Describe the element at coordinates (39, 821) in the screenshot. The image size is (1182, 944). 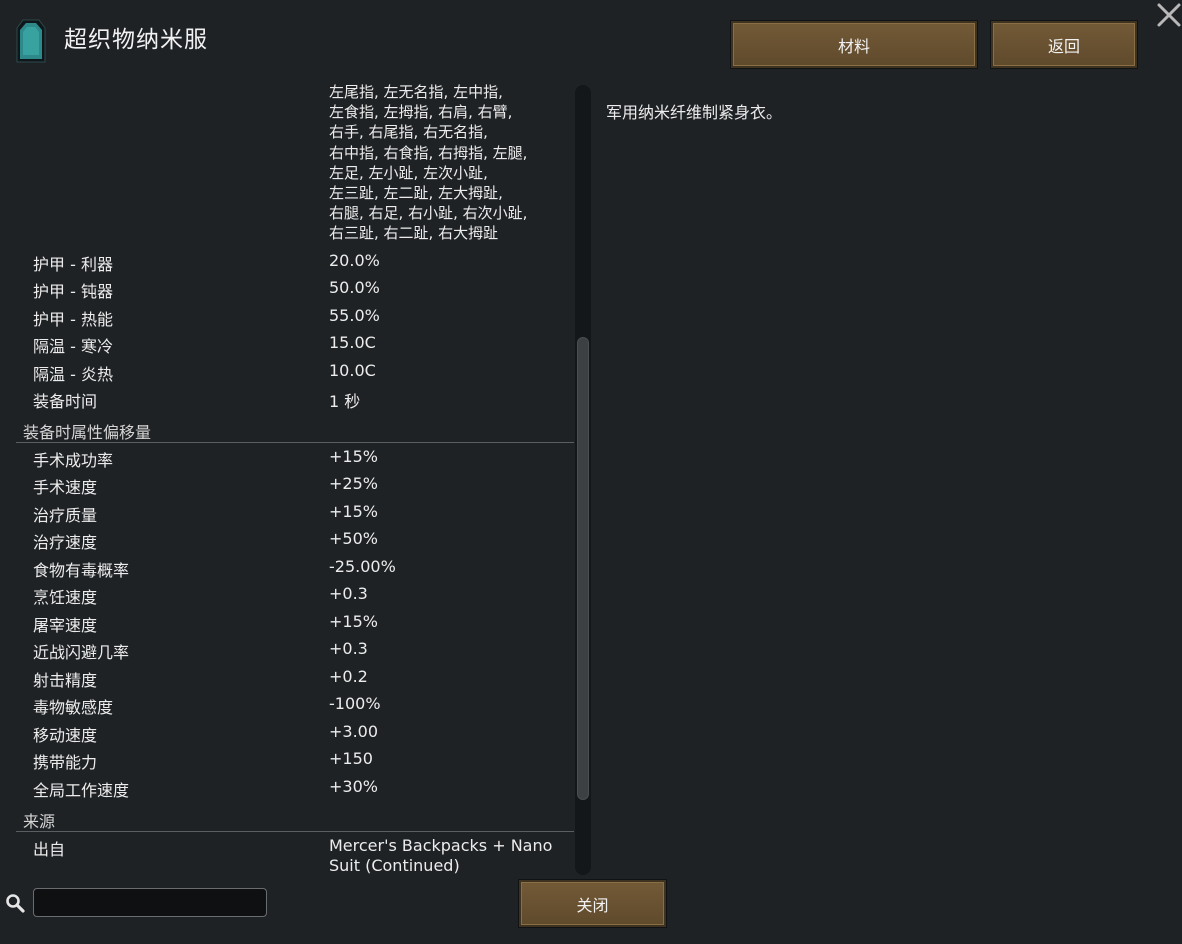
I see `section-title: 来源` at that location.